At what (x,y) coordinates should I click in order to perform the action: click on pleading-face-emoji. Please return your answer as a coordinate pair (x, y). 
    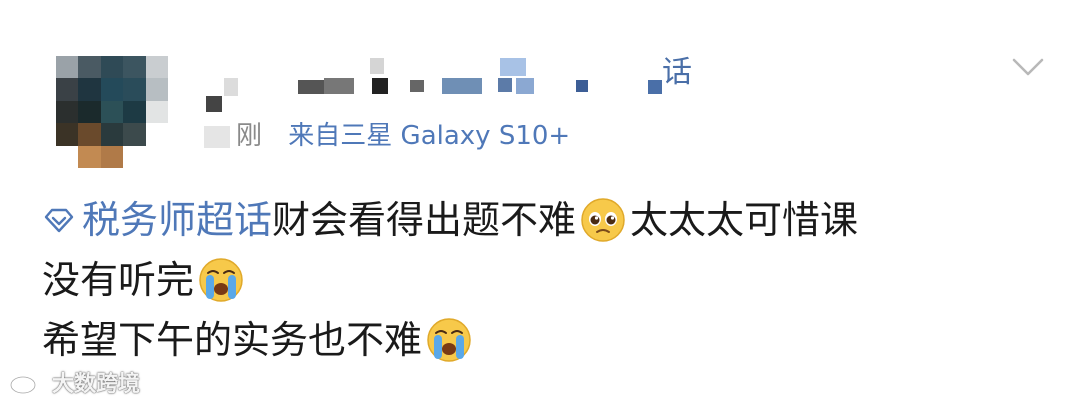
    Looking at the image, I should click on (603, 220).